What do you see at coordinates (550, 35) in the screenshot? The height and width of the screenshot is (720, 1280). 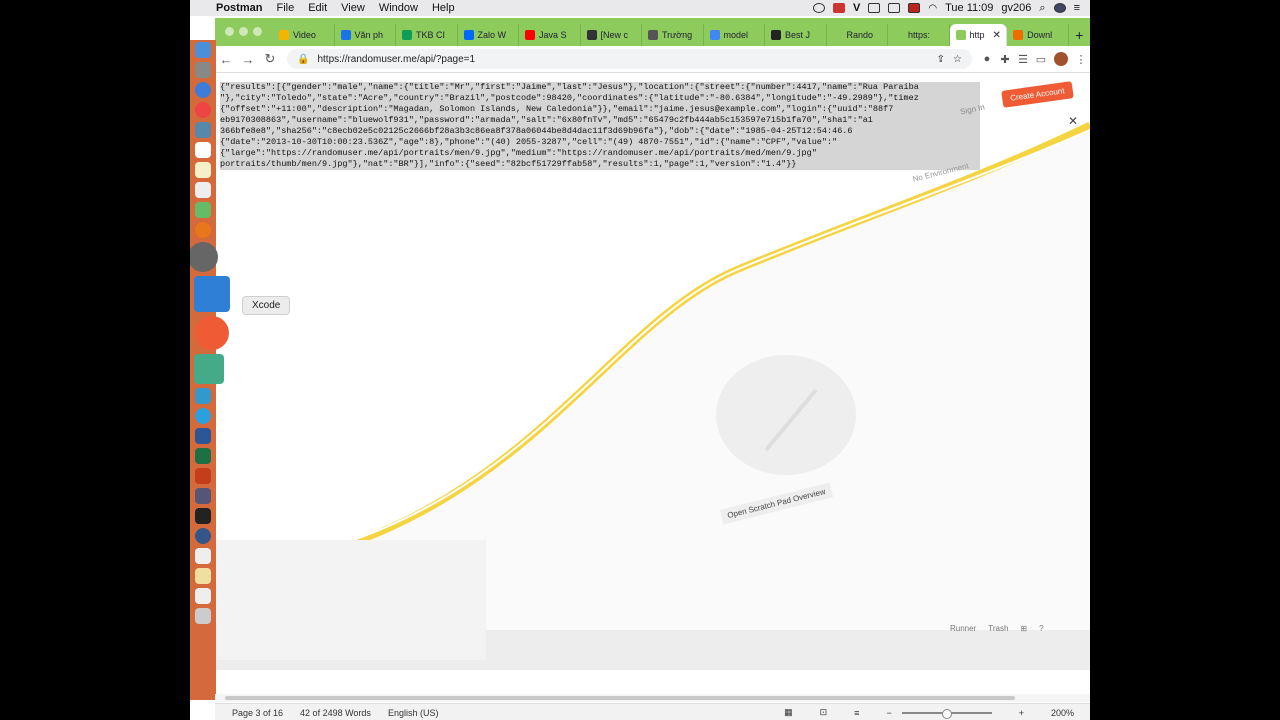 I see `browser-tab: Java S` at bounding box center [550, 35].